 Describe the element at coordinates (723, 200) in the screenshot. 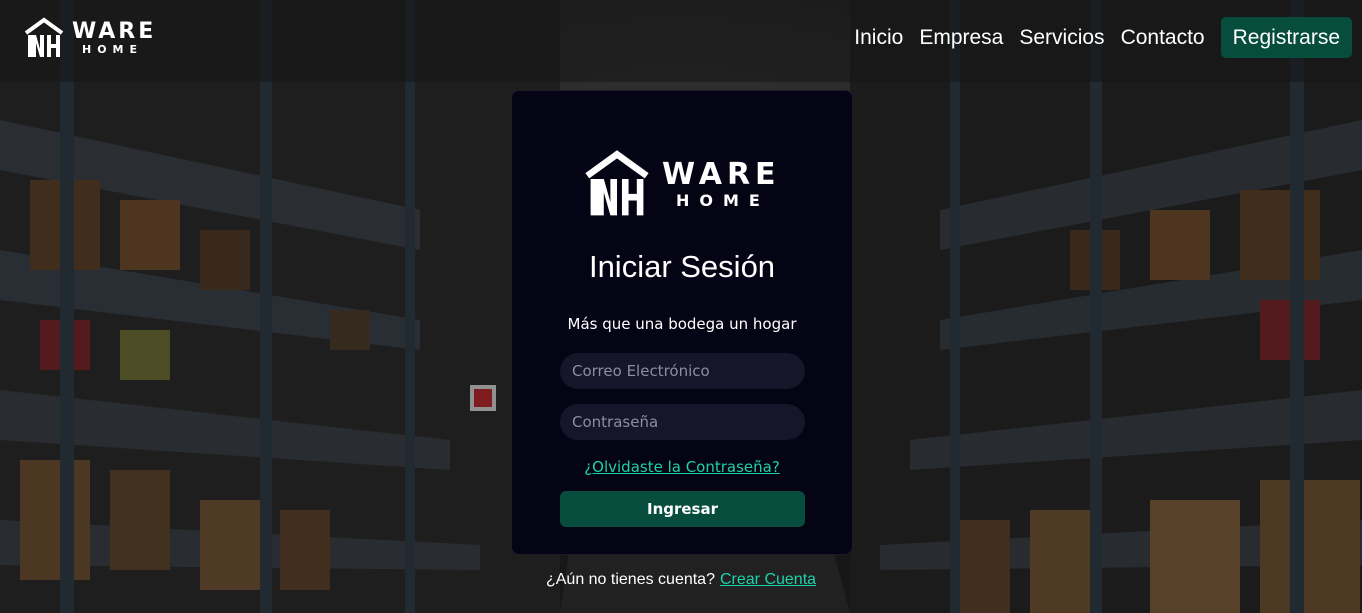

I see `card-brand-word-home: HOME` at that location.